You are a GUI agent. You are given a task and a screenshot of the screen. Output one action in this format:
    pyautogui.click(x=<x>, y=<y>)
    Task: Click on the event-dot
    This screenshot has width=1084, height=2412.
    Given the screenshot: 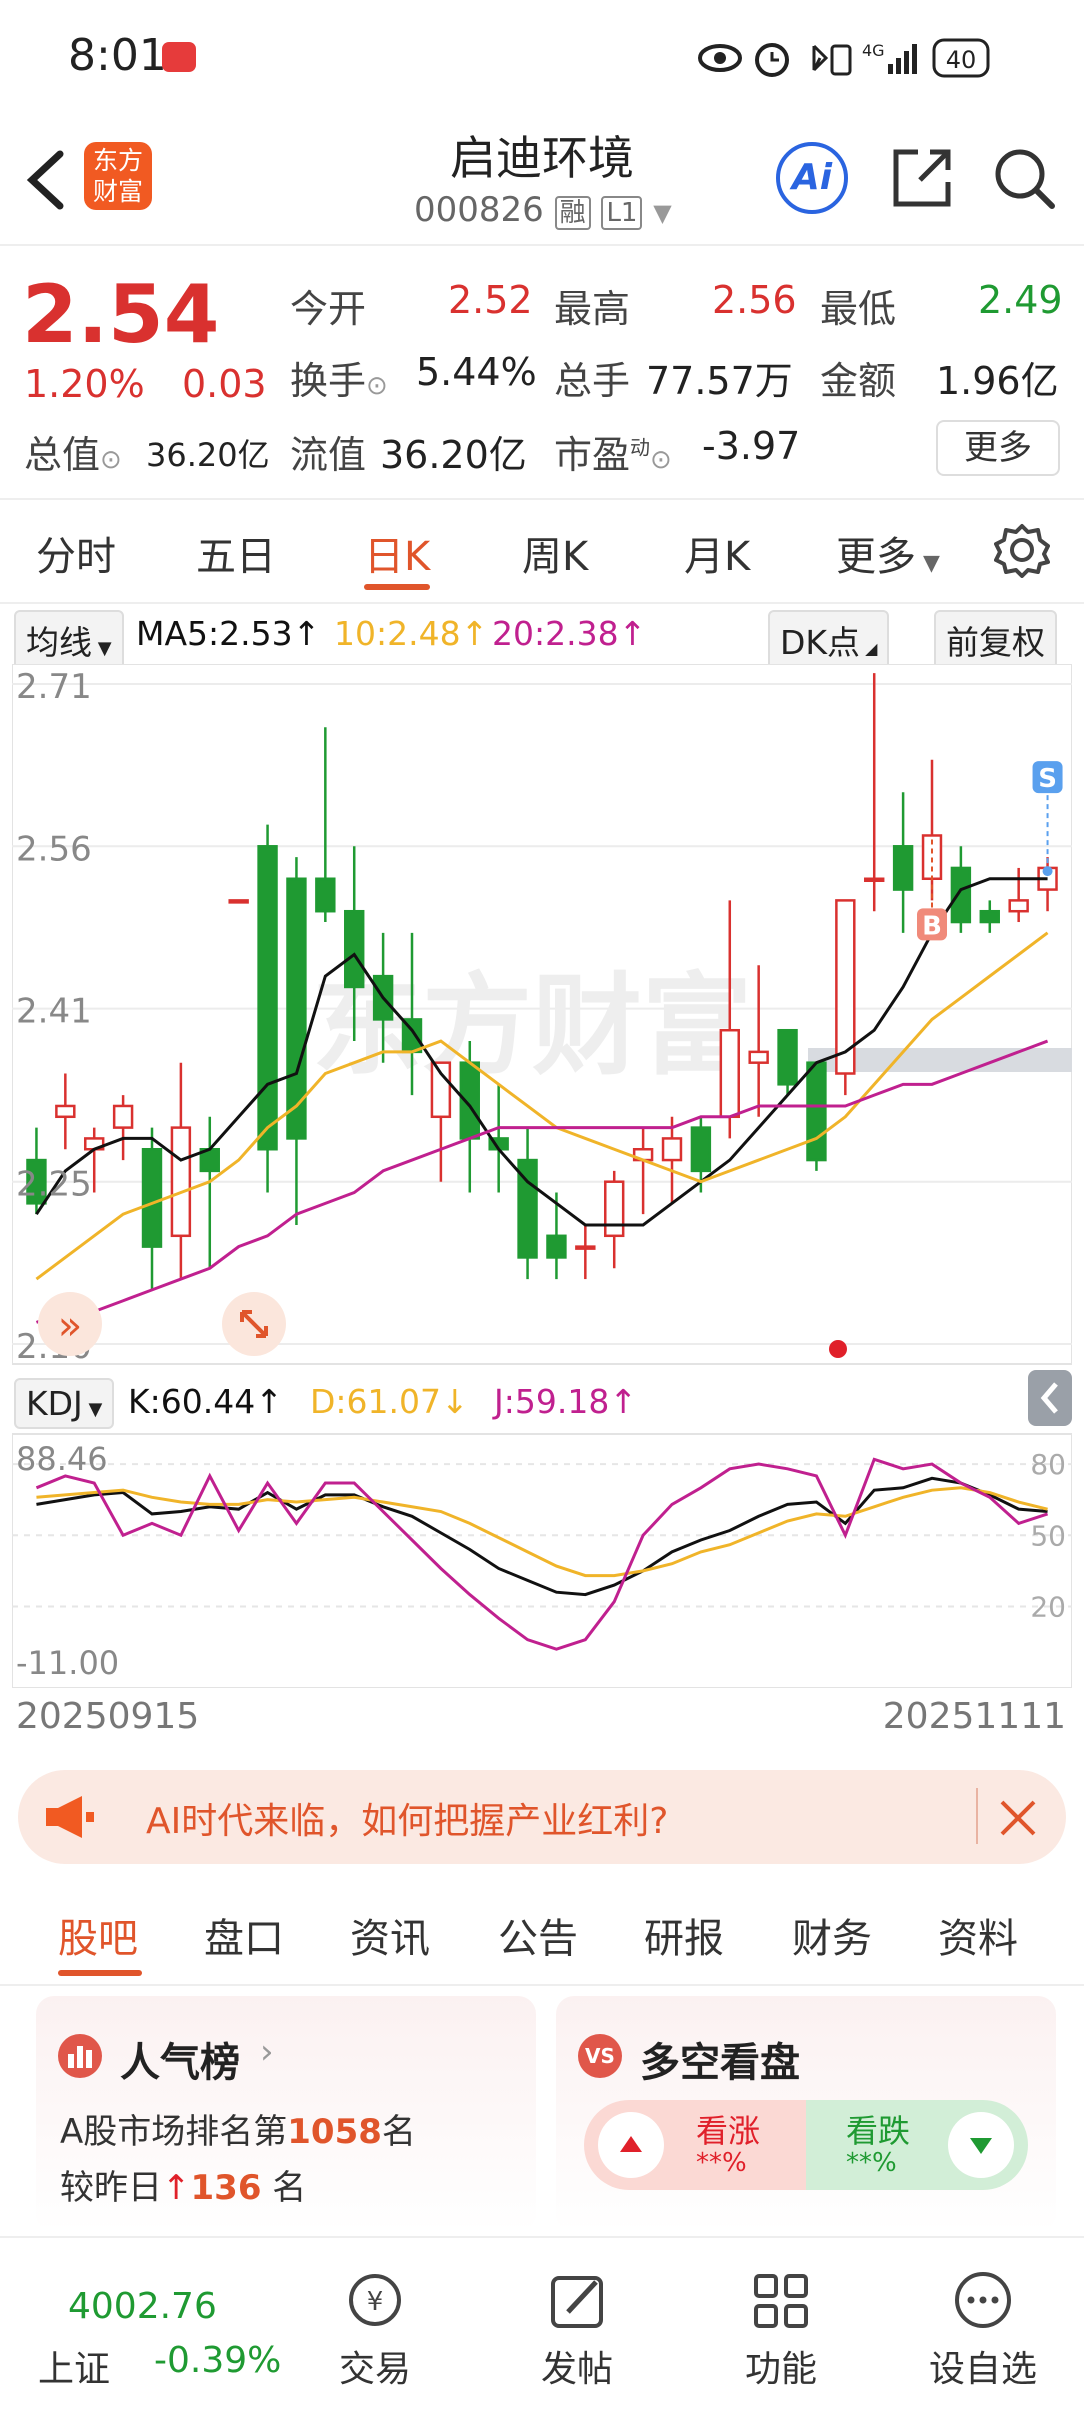 What is the action you would take?
    pyautogui.click(x=838, y=1349)
    